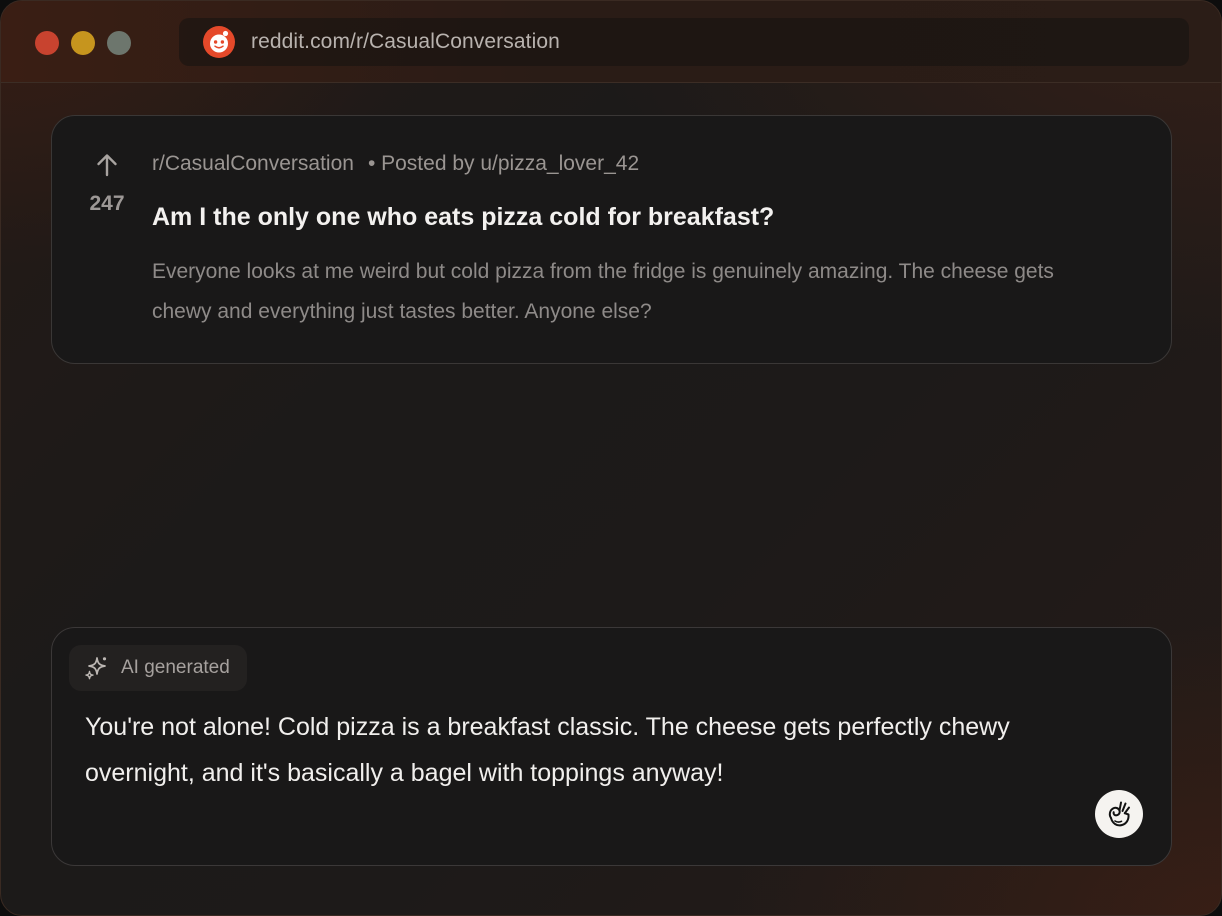 This screenshot has width=1222, height=916. I want to click on address-bar: reddit.com/r/CasualConversation, so click(684, 42).